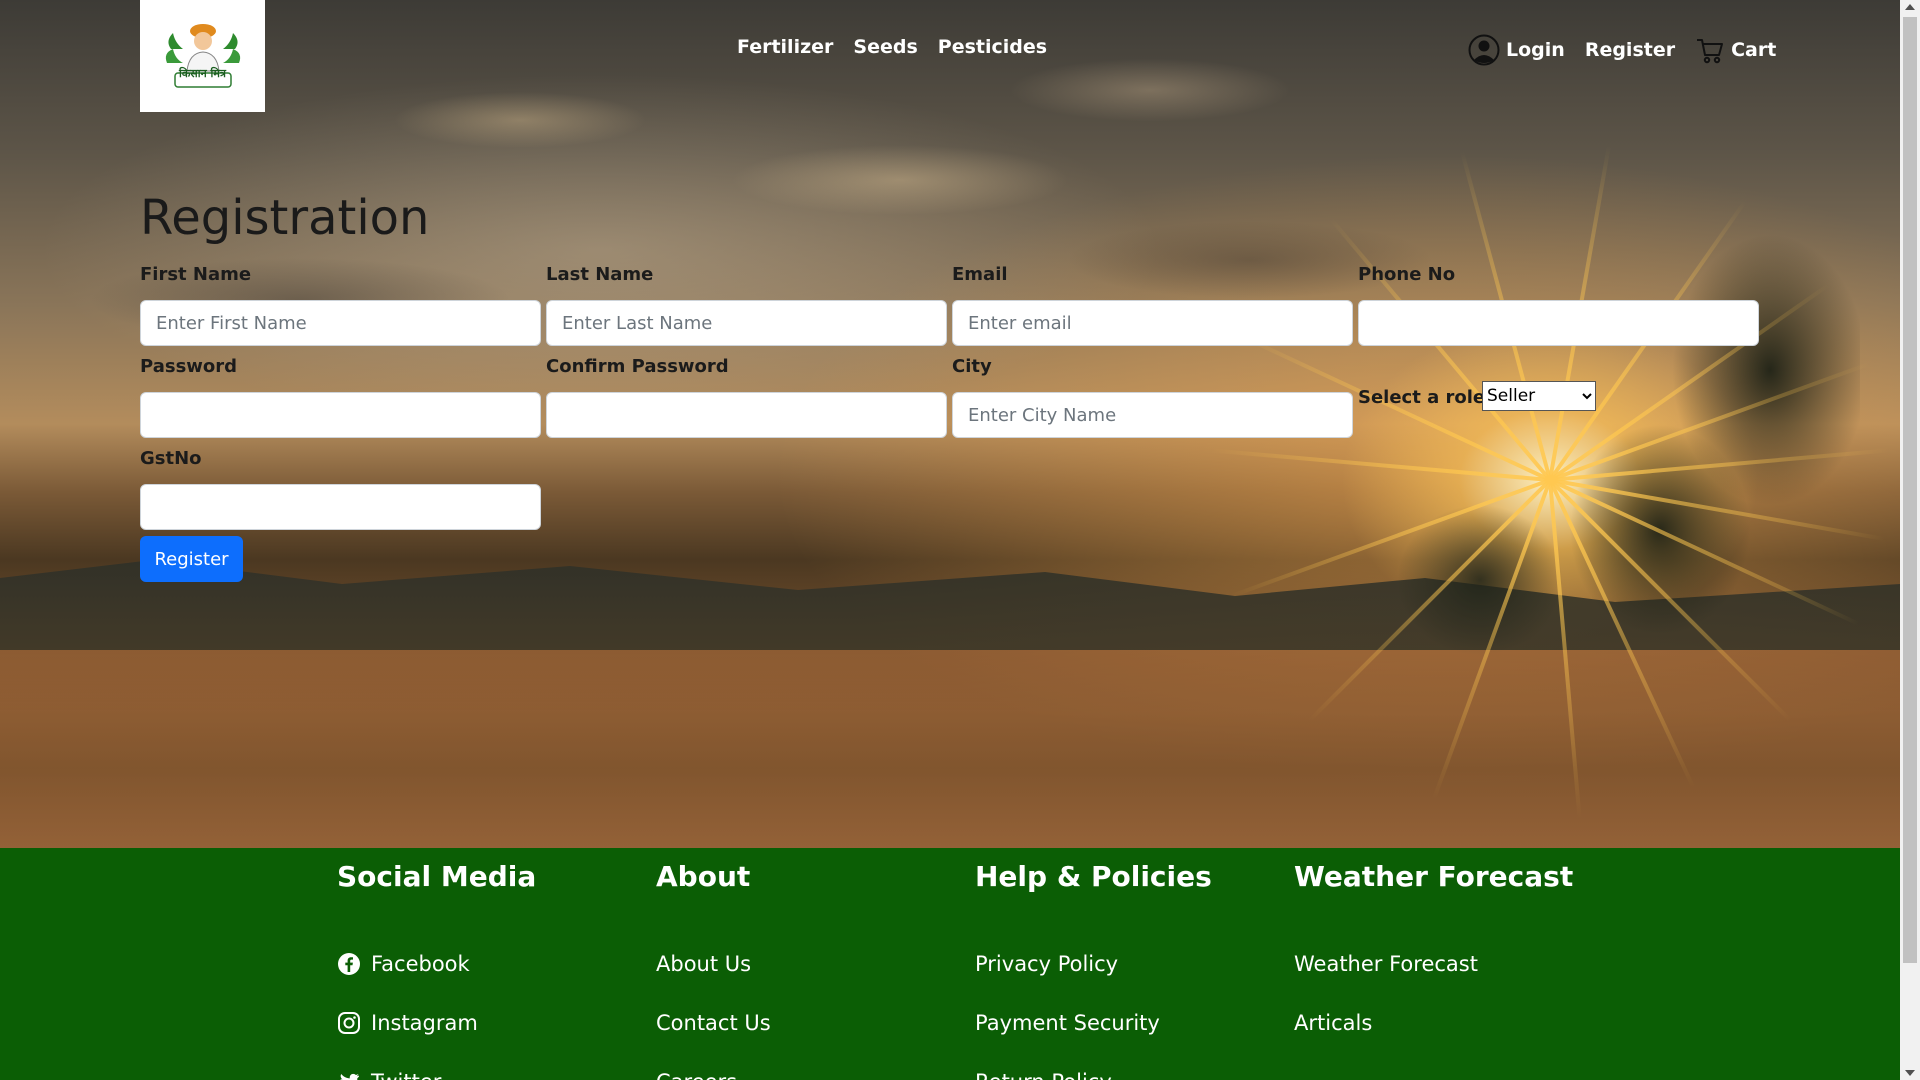 This screenshot has width=1920, height=1080. What do you see at coordinates (340, 507) in the screenshot?
I see `gst-input` at bounding box center [340, 507].